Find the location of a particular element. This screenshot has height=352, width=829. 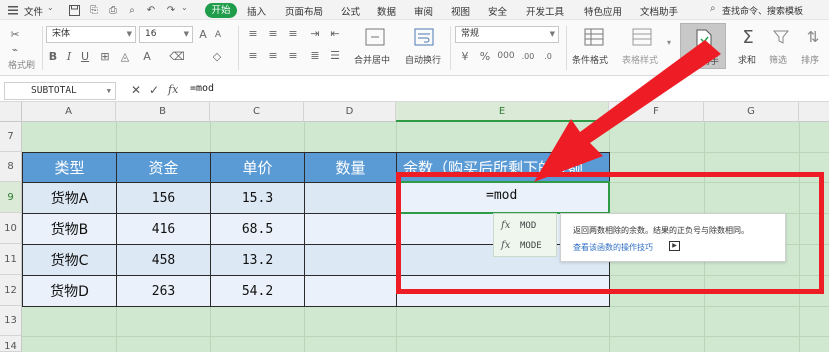

format-painter-button: 格式刷 is located at coordinates (21, 64).